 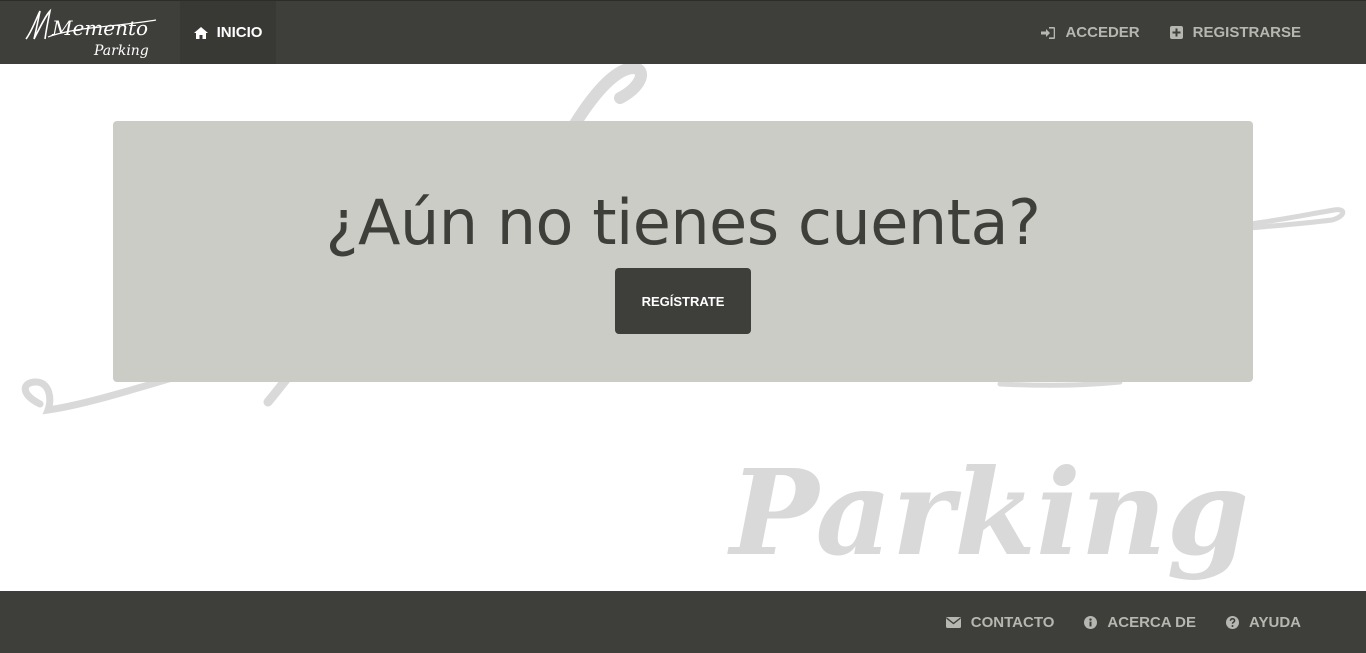 I want to click on nav-right-links: ACCEDER REGISTRARSE, so click(x=1171, y=32).